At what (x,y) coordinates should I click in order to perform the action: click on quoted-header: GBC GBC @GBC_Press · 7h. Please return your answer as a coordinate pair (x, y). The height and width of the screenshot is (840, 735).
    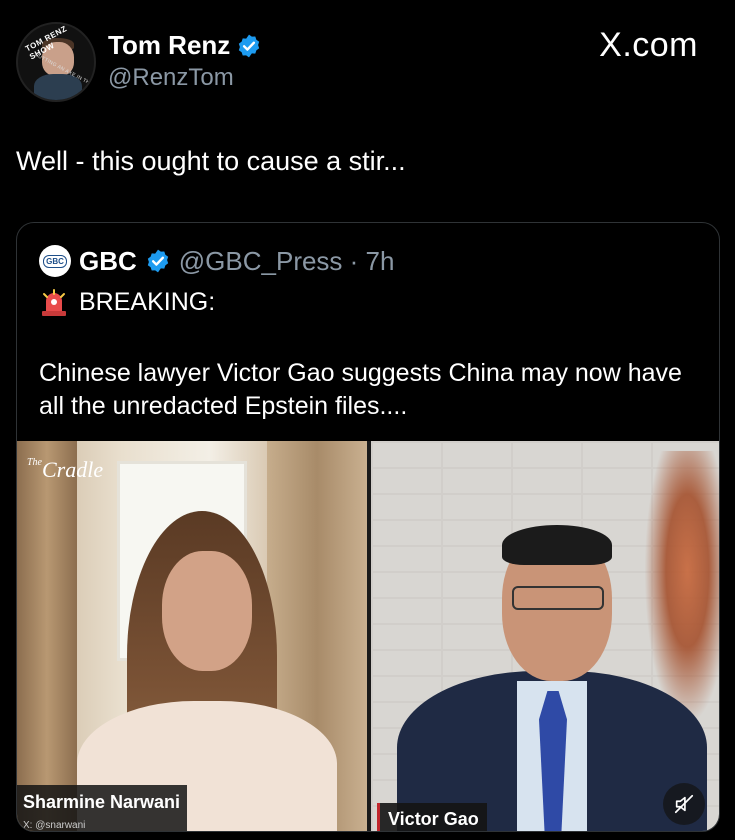
    Looking at the image, I should click on (216, 261).